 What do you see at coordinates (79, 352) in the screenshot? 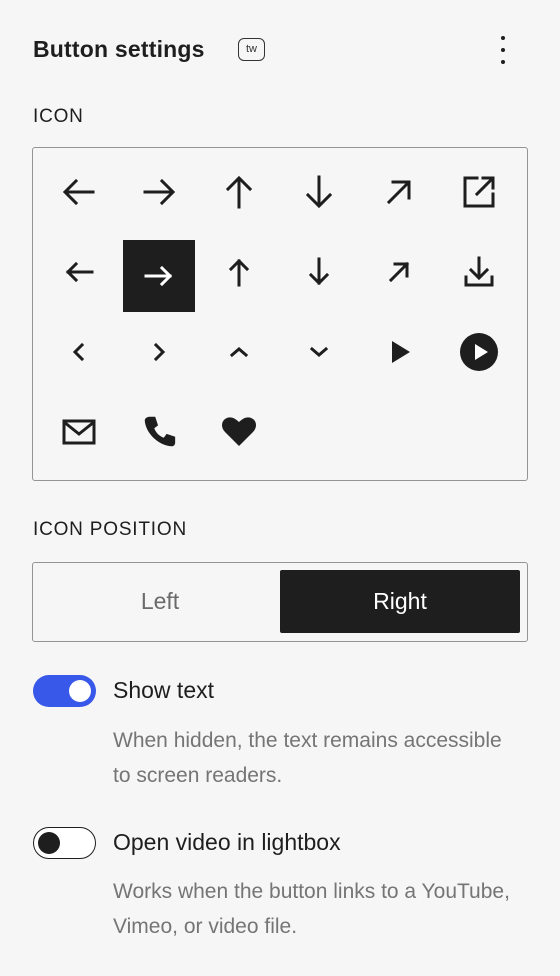
I see `chevron-left-icon` at bounding box center [79, 352].